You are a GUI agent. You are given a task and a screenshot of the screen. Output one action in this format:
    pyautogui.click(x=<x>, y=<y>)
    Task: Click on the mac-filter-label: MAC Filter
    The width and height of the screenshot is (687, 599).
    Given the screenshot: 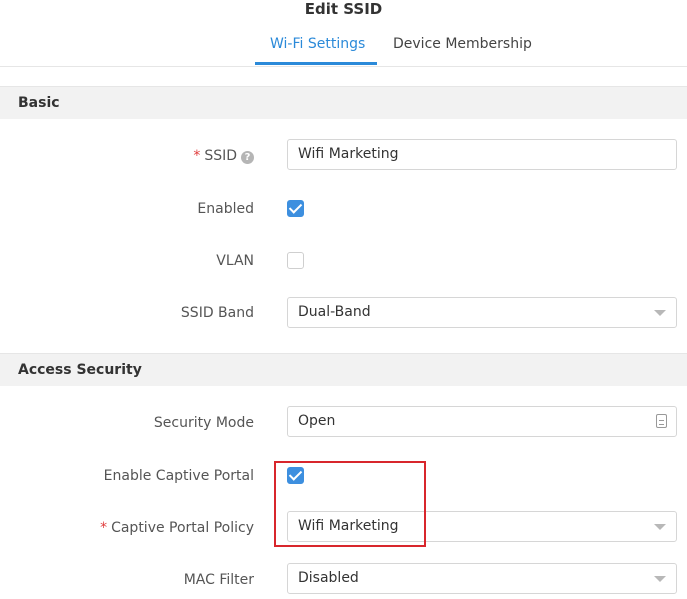 What is the action you would take?
    pyautogui.click(x=218, y=580)
    